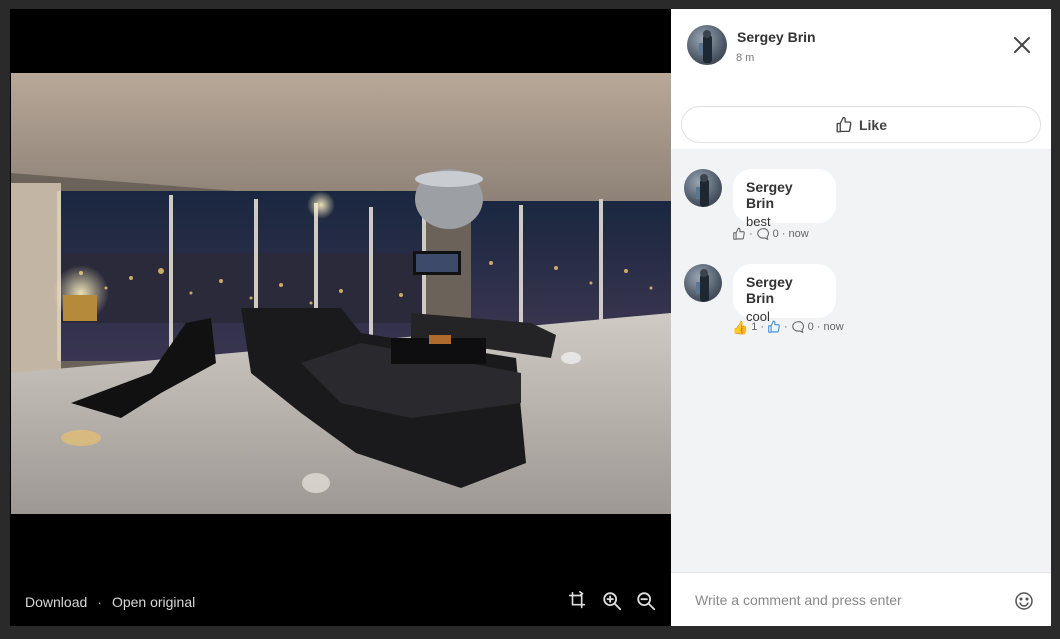  I want to click on thumbs-up-reaction-icon: 👍, so click(740, 327).